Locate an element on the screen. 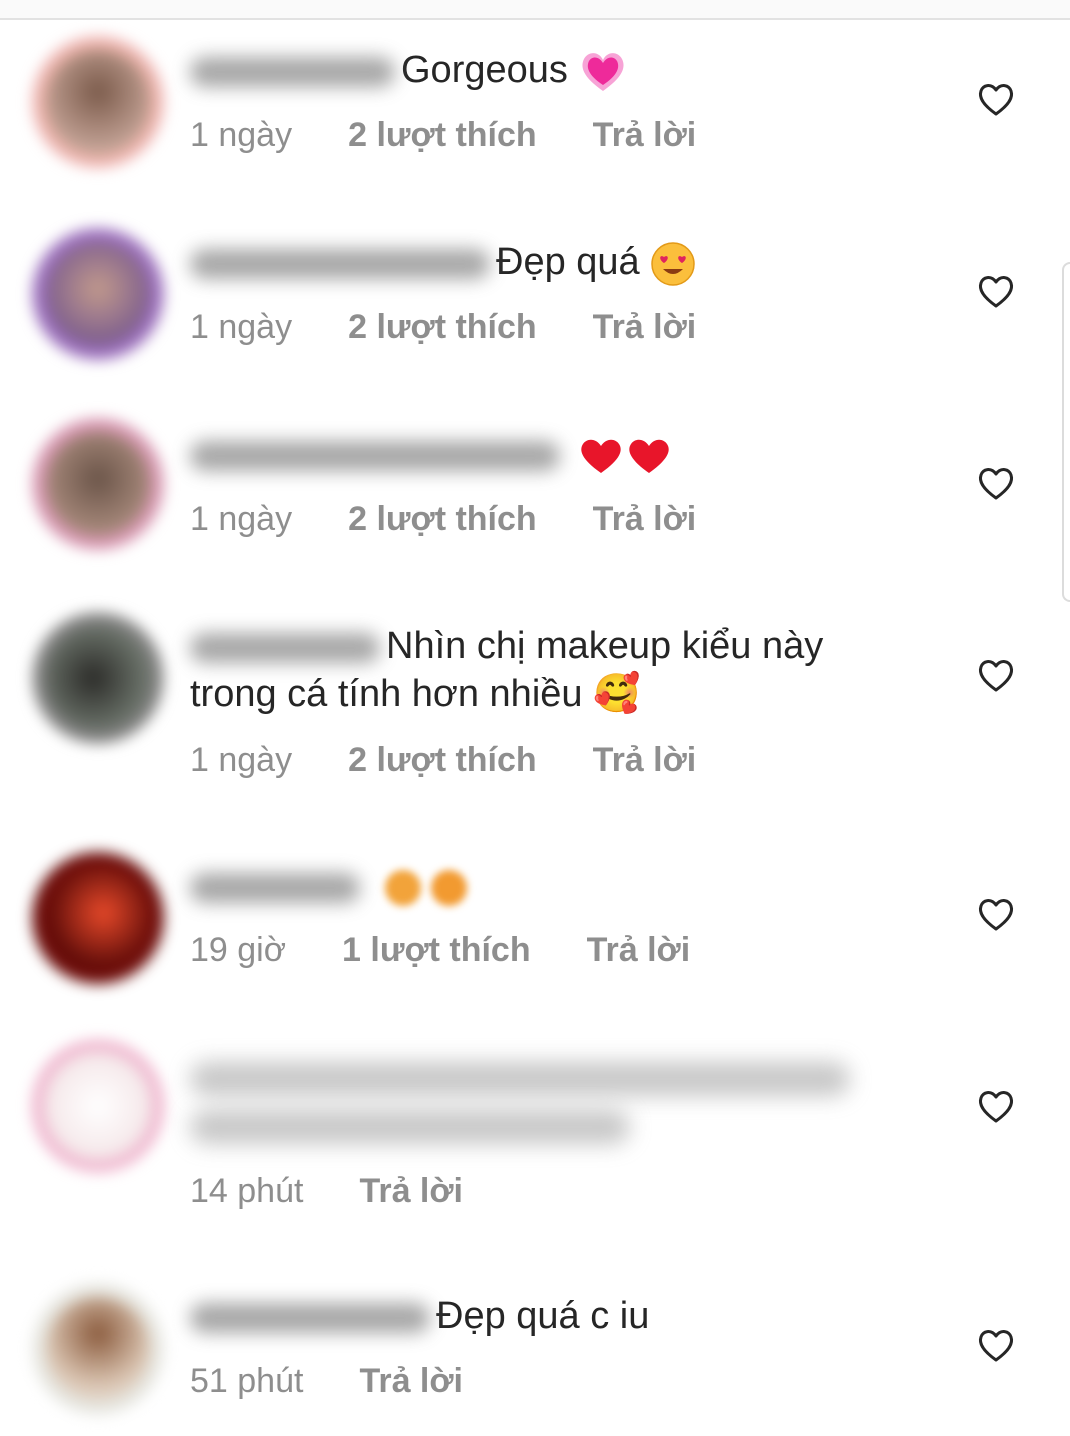 The image size is (1070, 1436). comment-text: Đẹp quá is located at coordinates (568, 262).